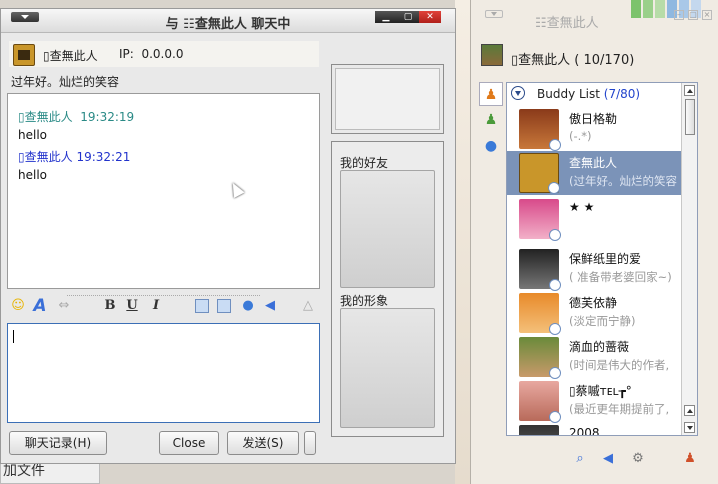 This screenshot has height=484, width=718. What do you see at coordinates (387, 289) in the screenshot?
I see `show-panel: 我的好友 我的形象` at bounding box center [387, 289].